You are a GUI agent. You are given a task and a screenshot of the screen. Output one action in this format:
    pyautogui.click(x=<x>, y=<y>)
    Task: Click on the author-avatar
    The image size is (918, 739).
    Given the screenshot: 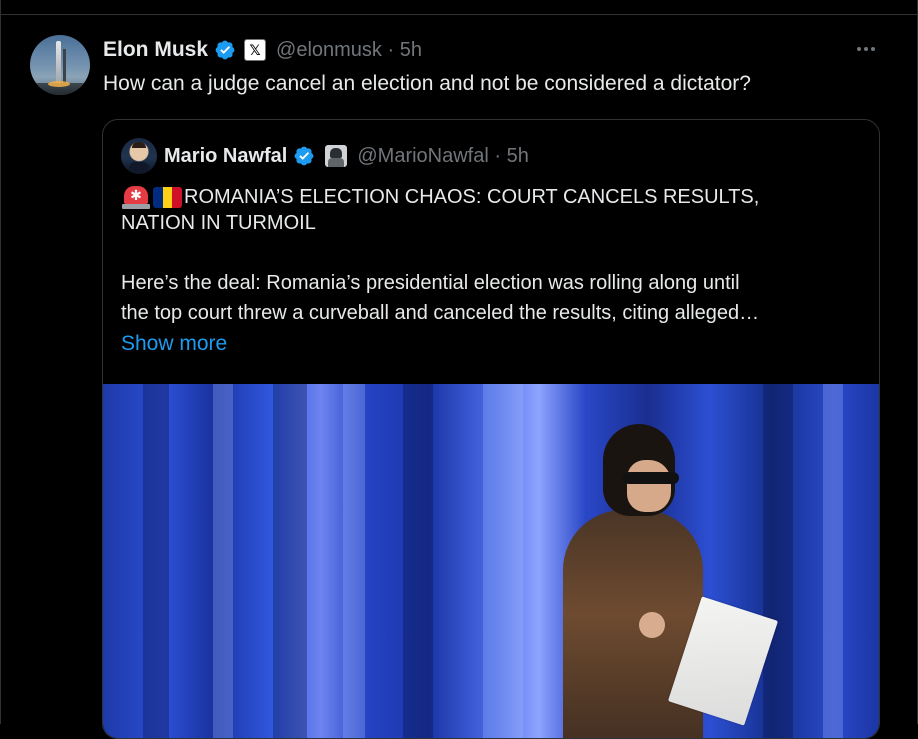 What is the action you would take?
    pyautogui.click(x=60, y=65)
    